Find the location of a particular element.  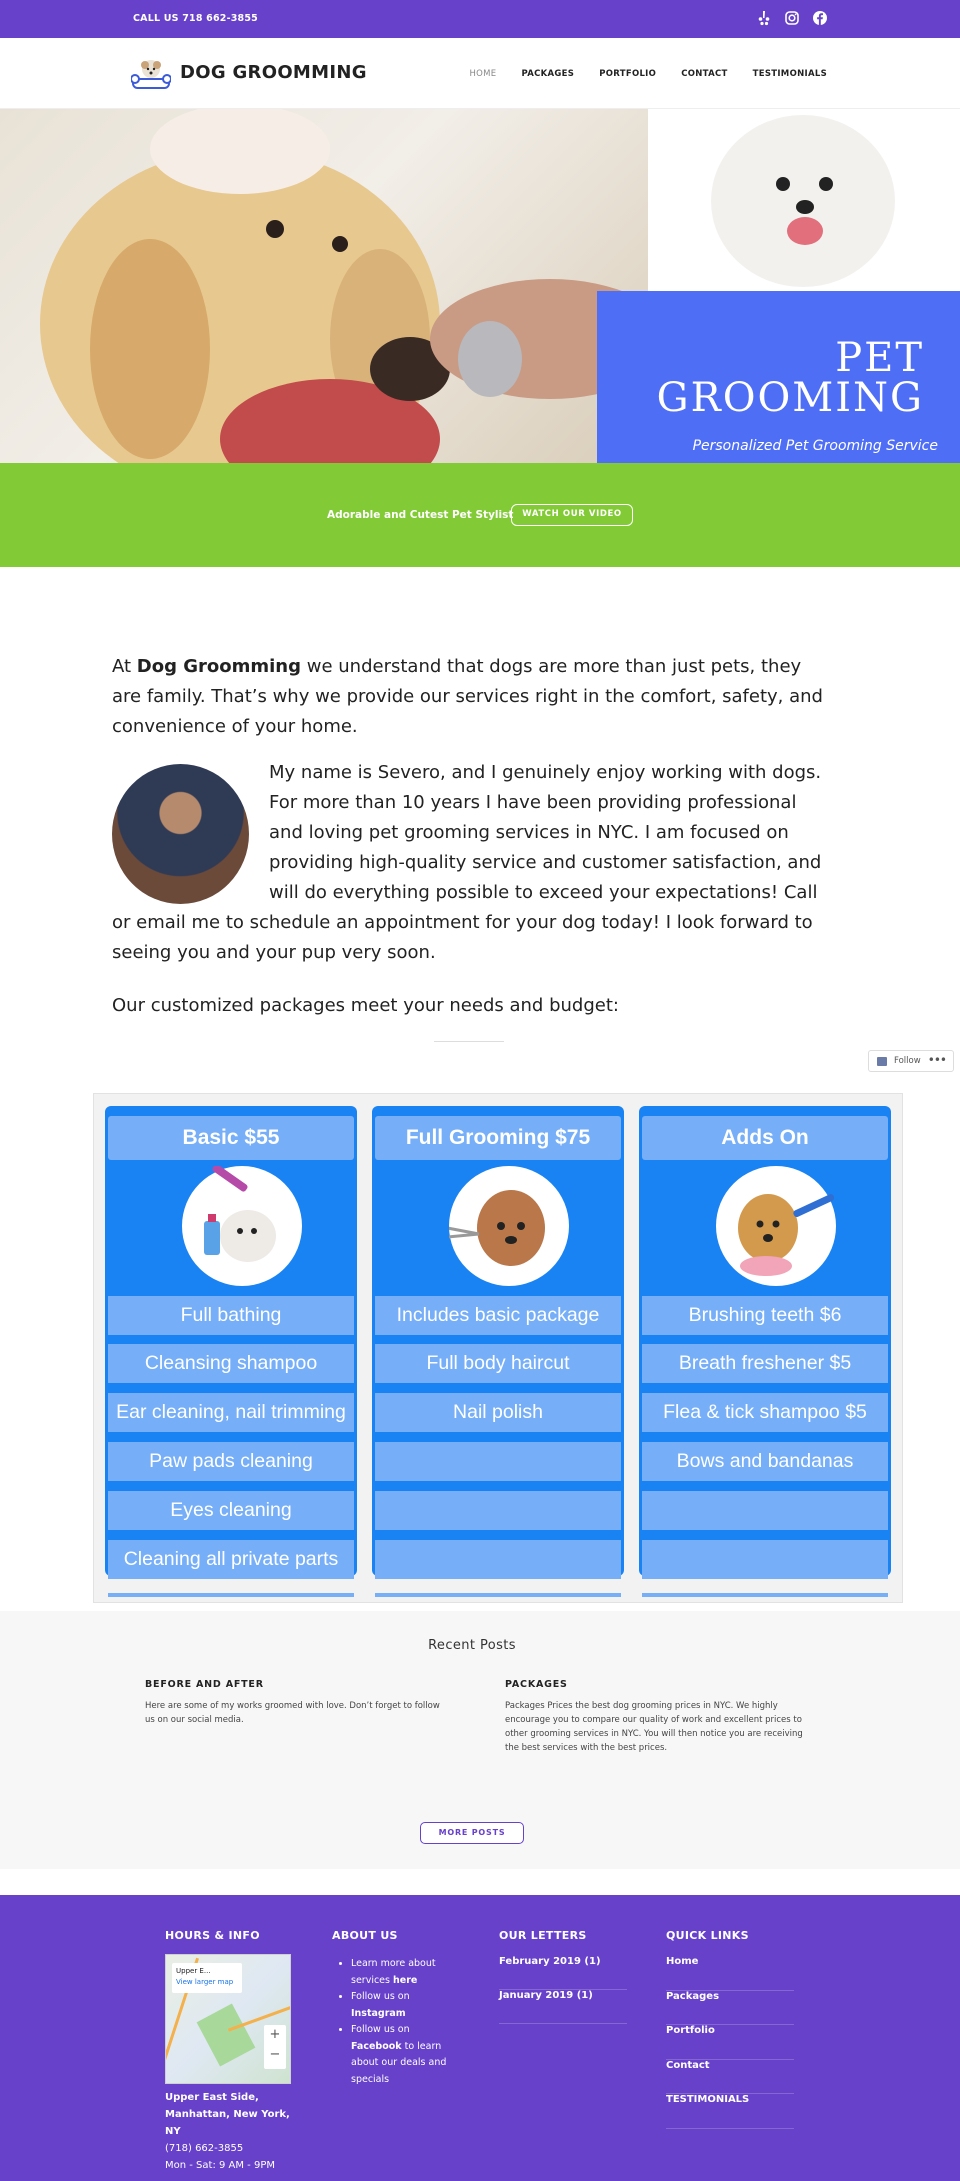

quick-link-contact: Contact is located at coordinates (730, 2077).